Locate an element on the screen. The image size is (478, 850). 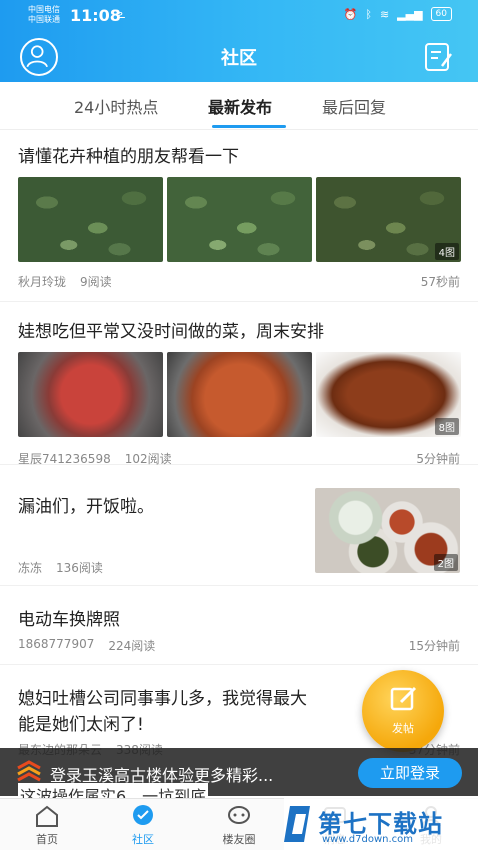
post-title-line-1: 媳妇吐槽公司同事事儿多，我觉得最大 is located at coordinates (162, 696).